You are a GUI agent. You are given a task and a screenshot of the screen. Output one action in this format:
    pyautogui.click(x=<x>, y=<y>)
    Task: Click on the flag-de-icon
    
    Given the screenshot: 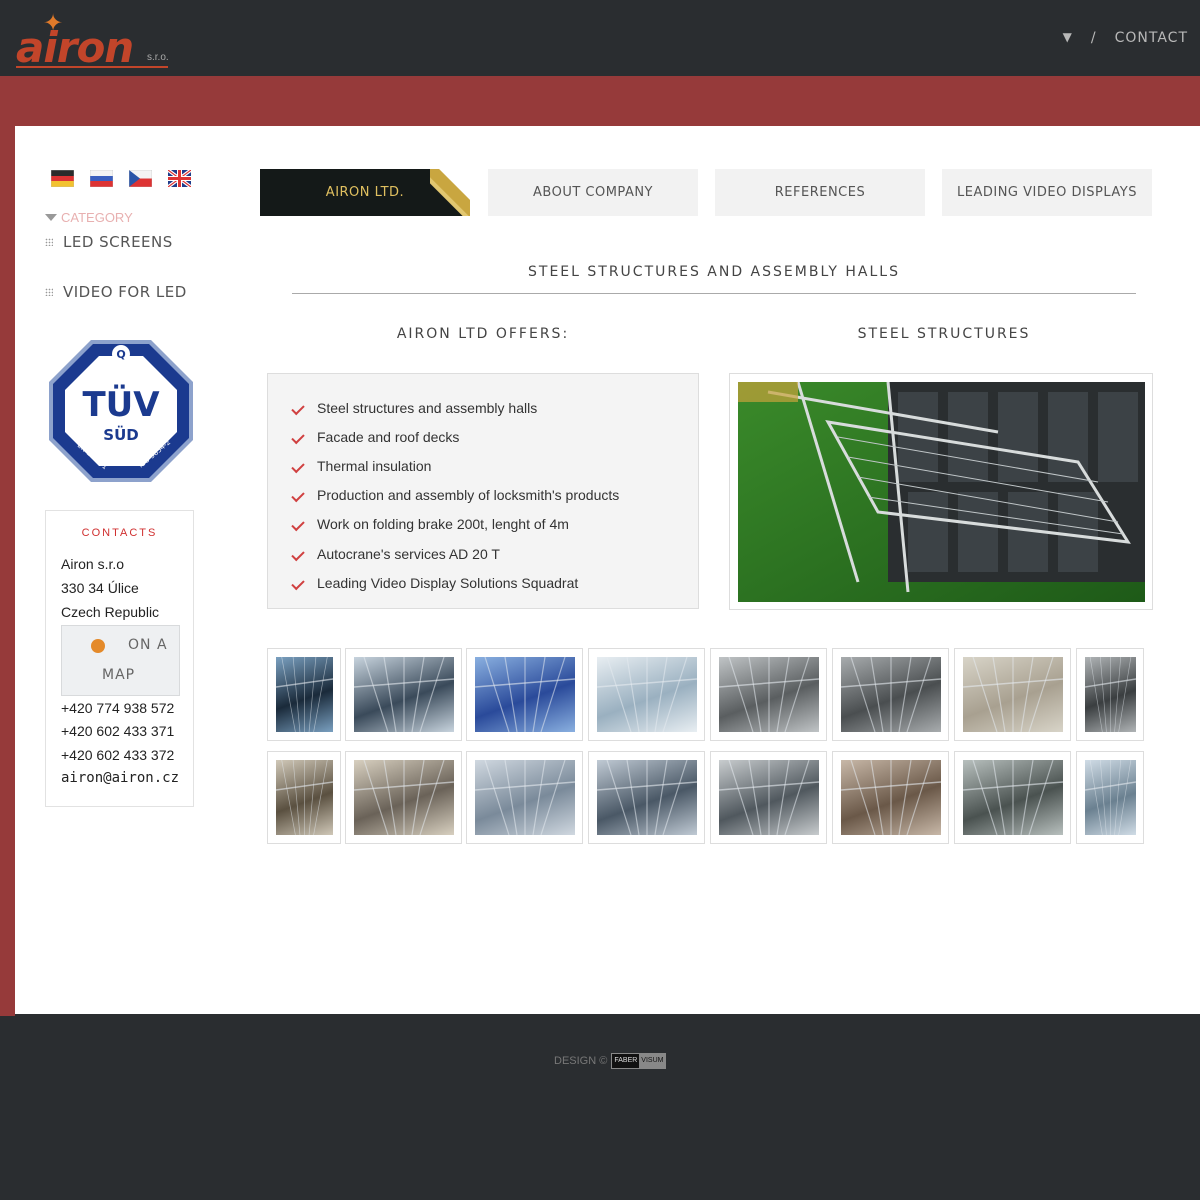 What is the action you would take?
    pyautogui.click(x=62, y=178)
    